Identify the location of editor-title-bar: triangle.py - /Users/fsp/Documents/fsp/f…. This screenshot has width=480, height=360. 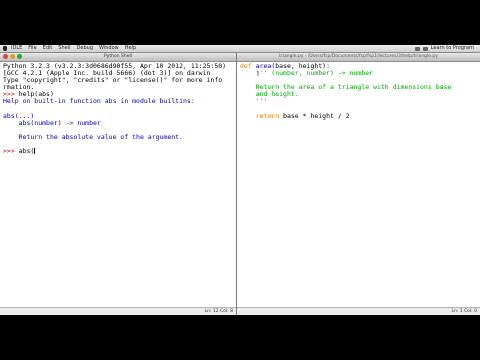
(358, 57).